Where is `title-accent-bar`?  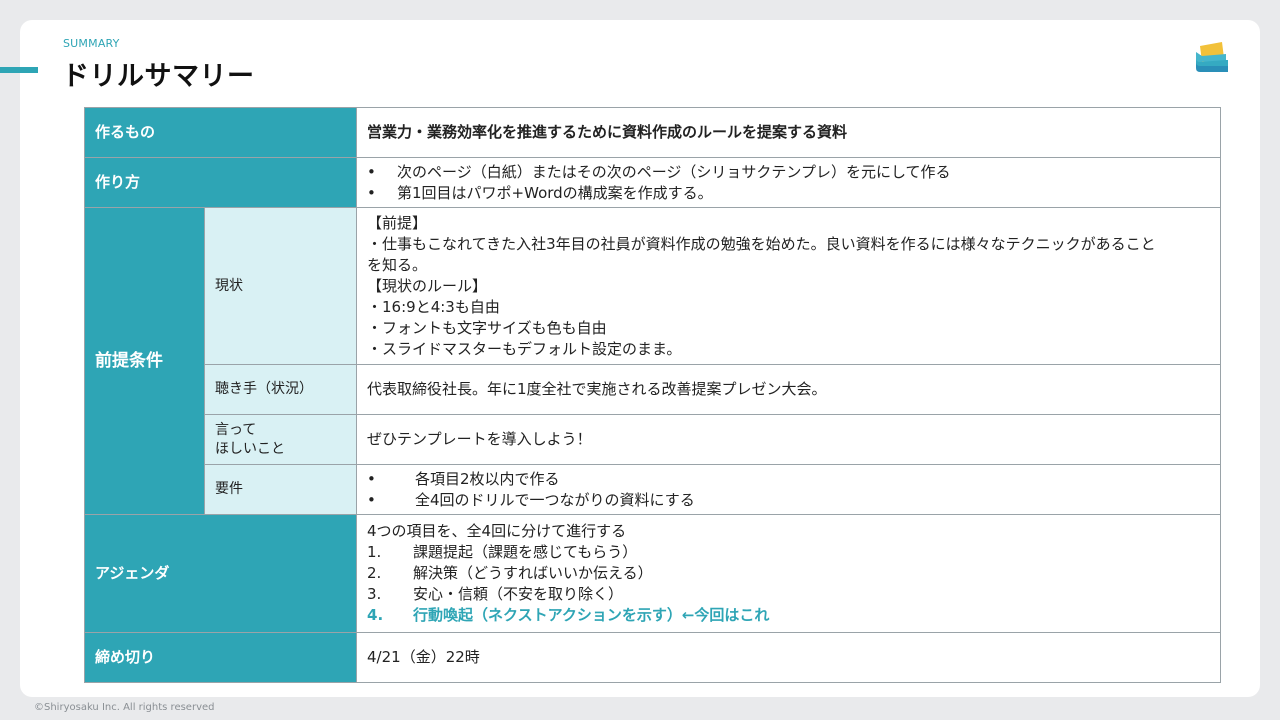
title-accent-bar is located at coordinates (19, 70).